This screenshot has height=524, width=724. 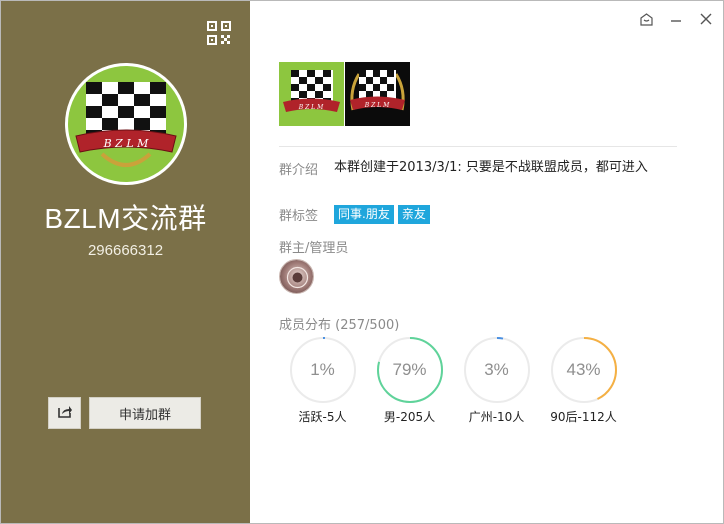 I want to click on stat-active: 1% 活跃-5人, so click(x=322, y=380).